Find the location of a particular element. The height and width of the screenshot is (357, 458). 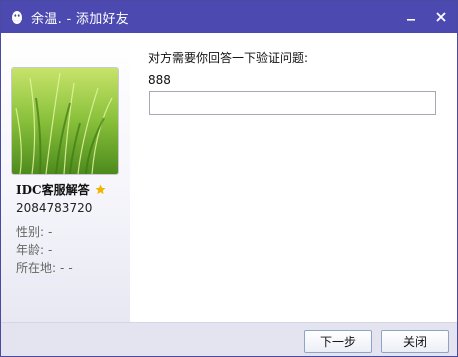

gender-value: - is located at coordinates (50, 232).